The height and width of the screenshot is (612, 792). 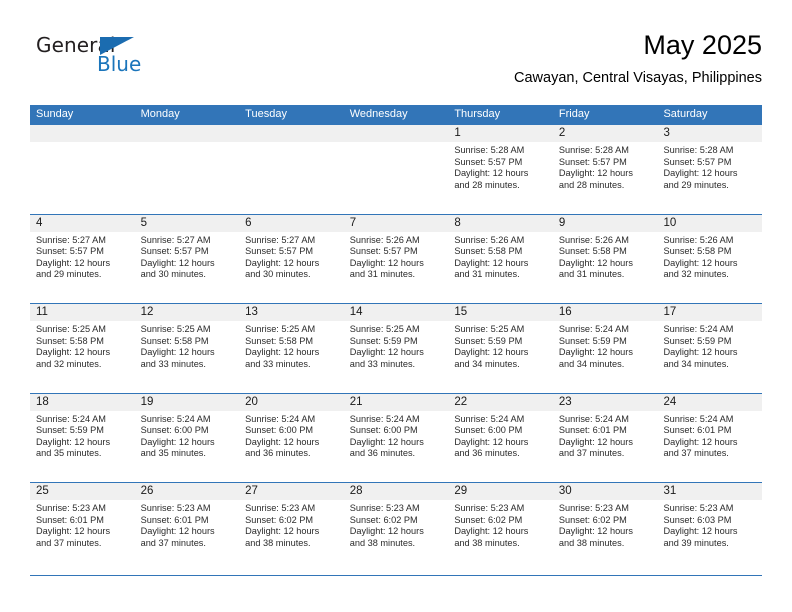 What do you see at coordinates (382, 453) in the screenshot?
I see `daylight-text-line2: and 36 minutes.` at bounding box center [382, 453].